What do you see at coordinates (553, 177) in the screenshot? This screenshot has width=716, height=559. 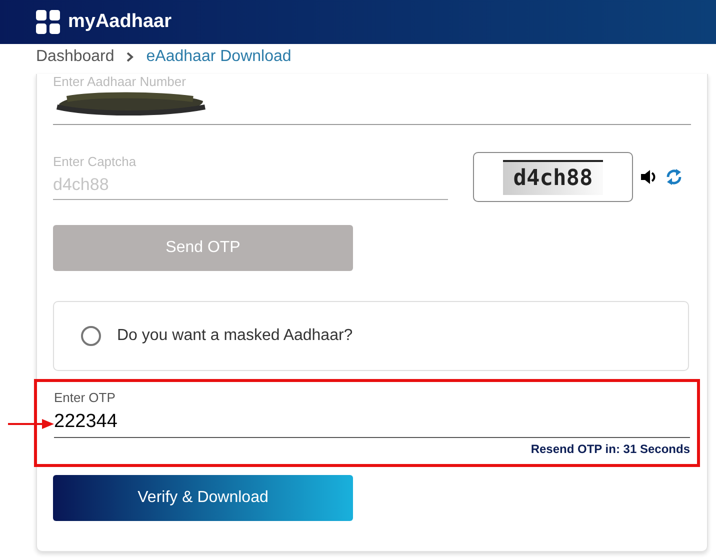 I see `captcha-image: d4ch88` at bounding box center [553, 177].